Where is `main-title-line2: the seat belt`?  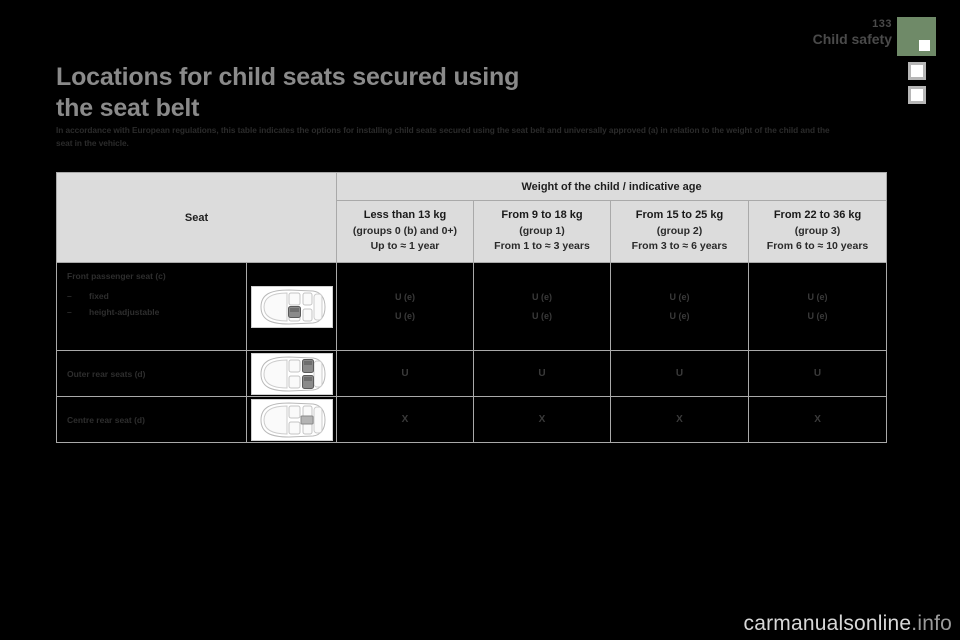 main-title-line2: the seat belt is located at coordinates (128, 107).